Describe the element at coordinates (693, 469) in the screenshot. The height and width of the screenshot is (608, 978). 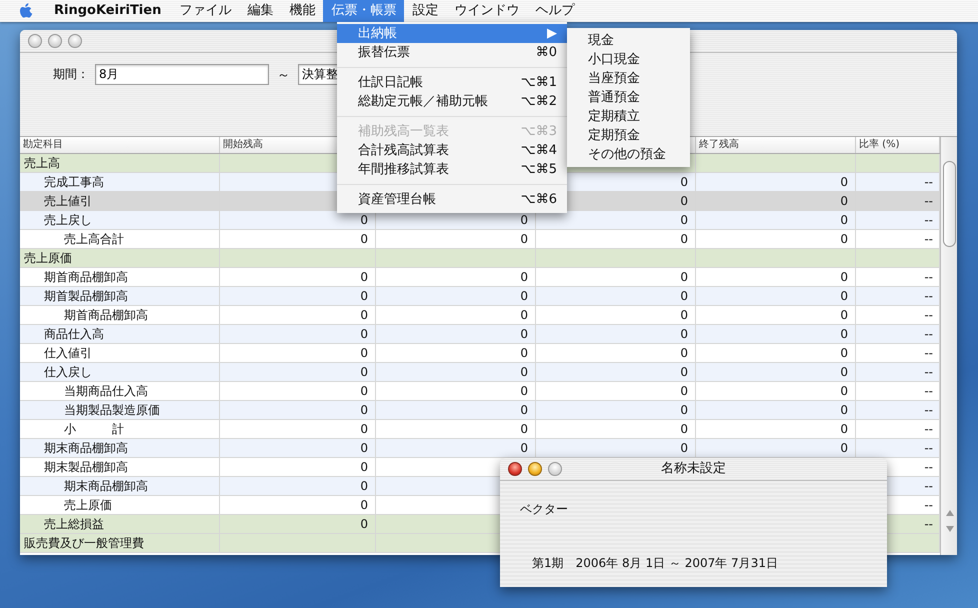
I see `window-title: 名称未設定` at that location.